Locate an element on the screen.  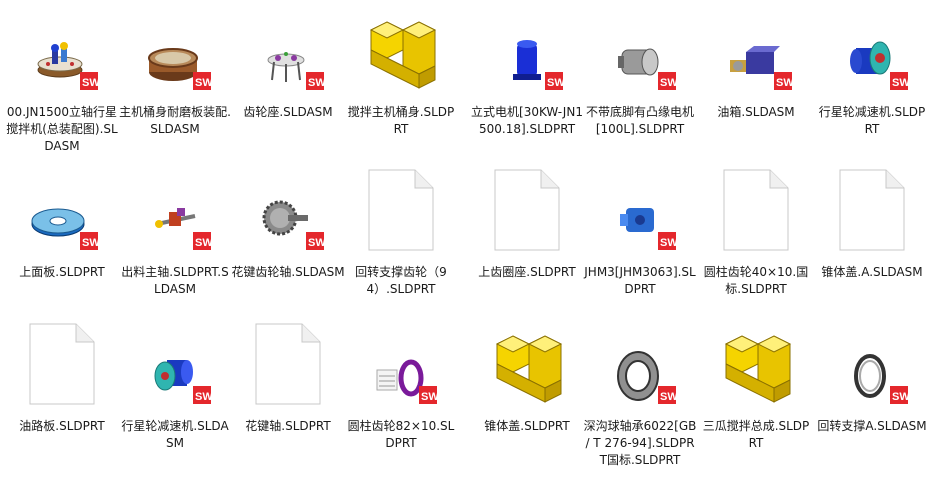
file-label: 不带底脚有凸缘电机[100L].SLDPRT is located at coordinates (639, 120).